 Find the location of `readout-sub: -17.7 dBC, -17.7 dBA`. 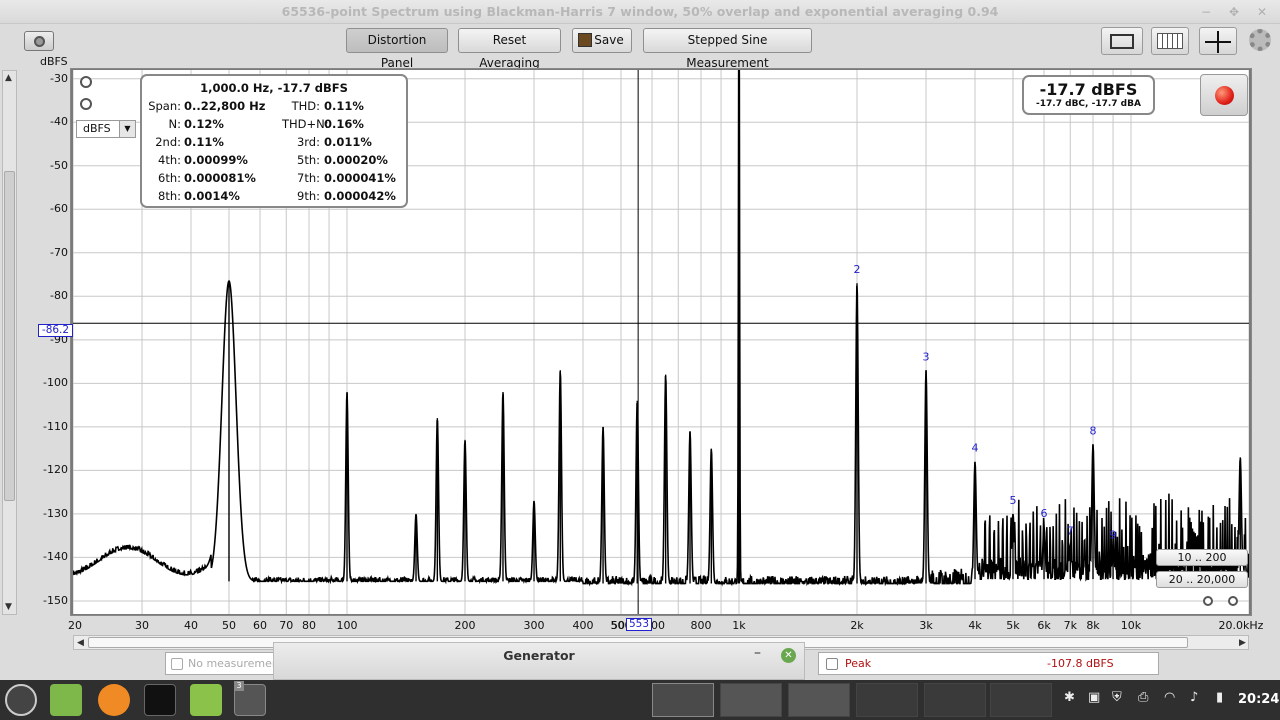

readout-sub: -17.7 dBC, -17.7 dBA is located at coordinates (1088, 104).